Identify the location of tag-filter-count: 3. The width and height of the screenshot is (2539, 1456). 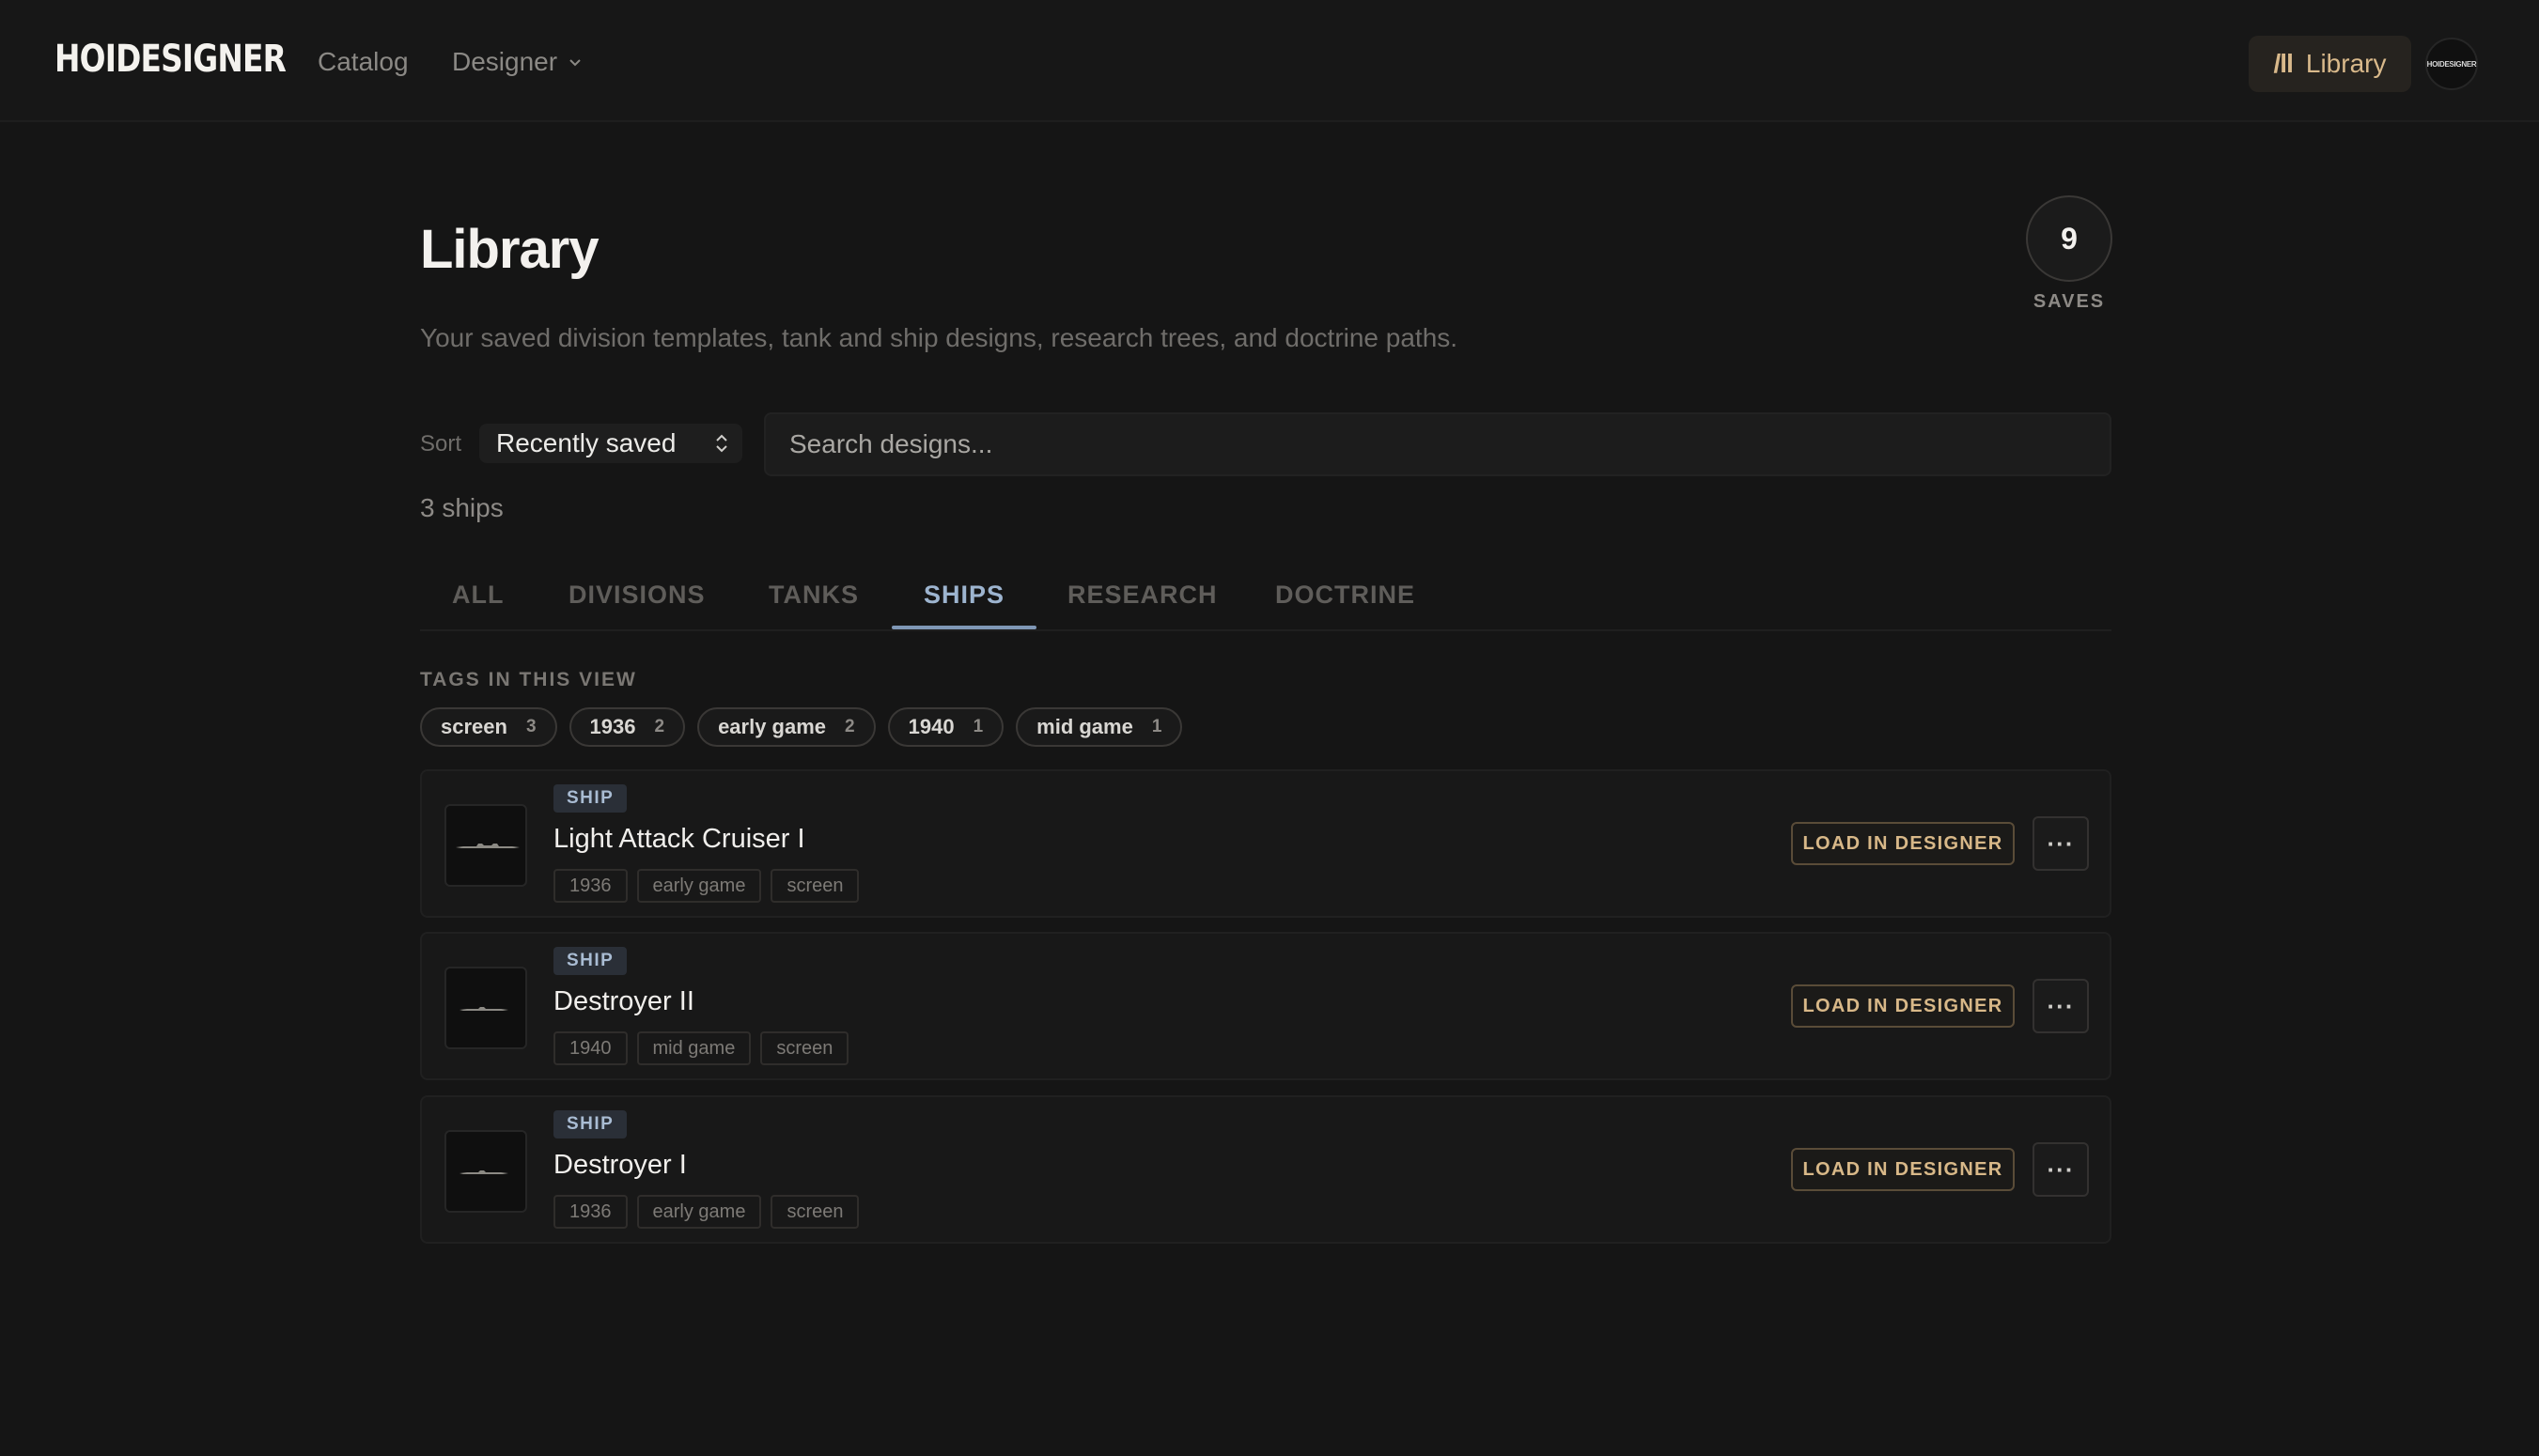
(531, 726).